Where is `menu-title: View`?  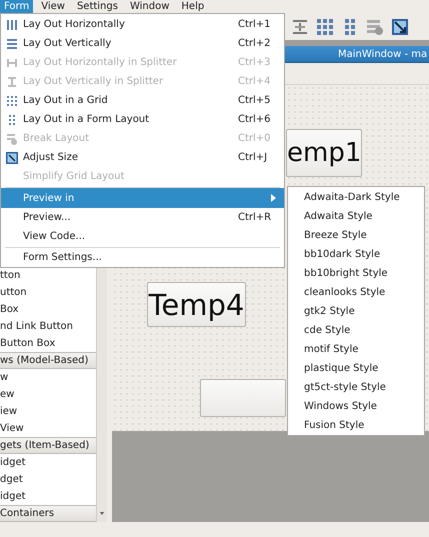
menu-title: View is located at coordinates (53, 6).